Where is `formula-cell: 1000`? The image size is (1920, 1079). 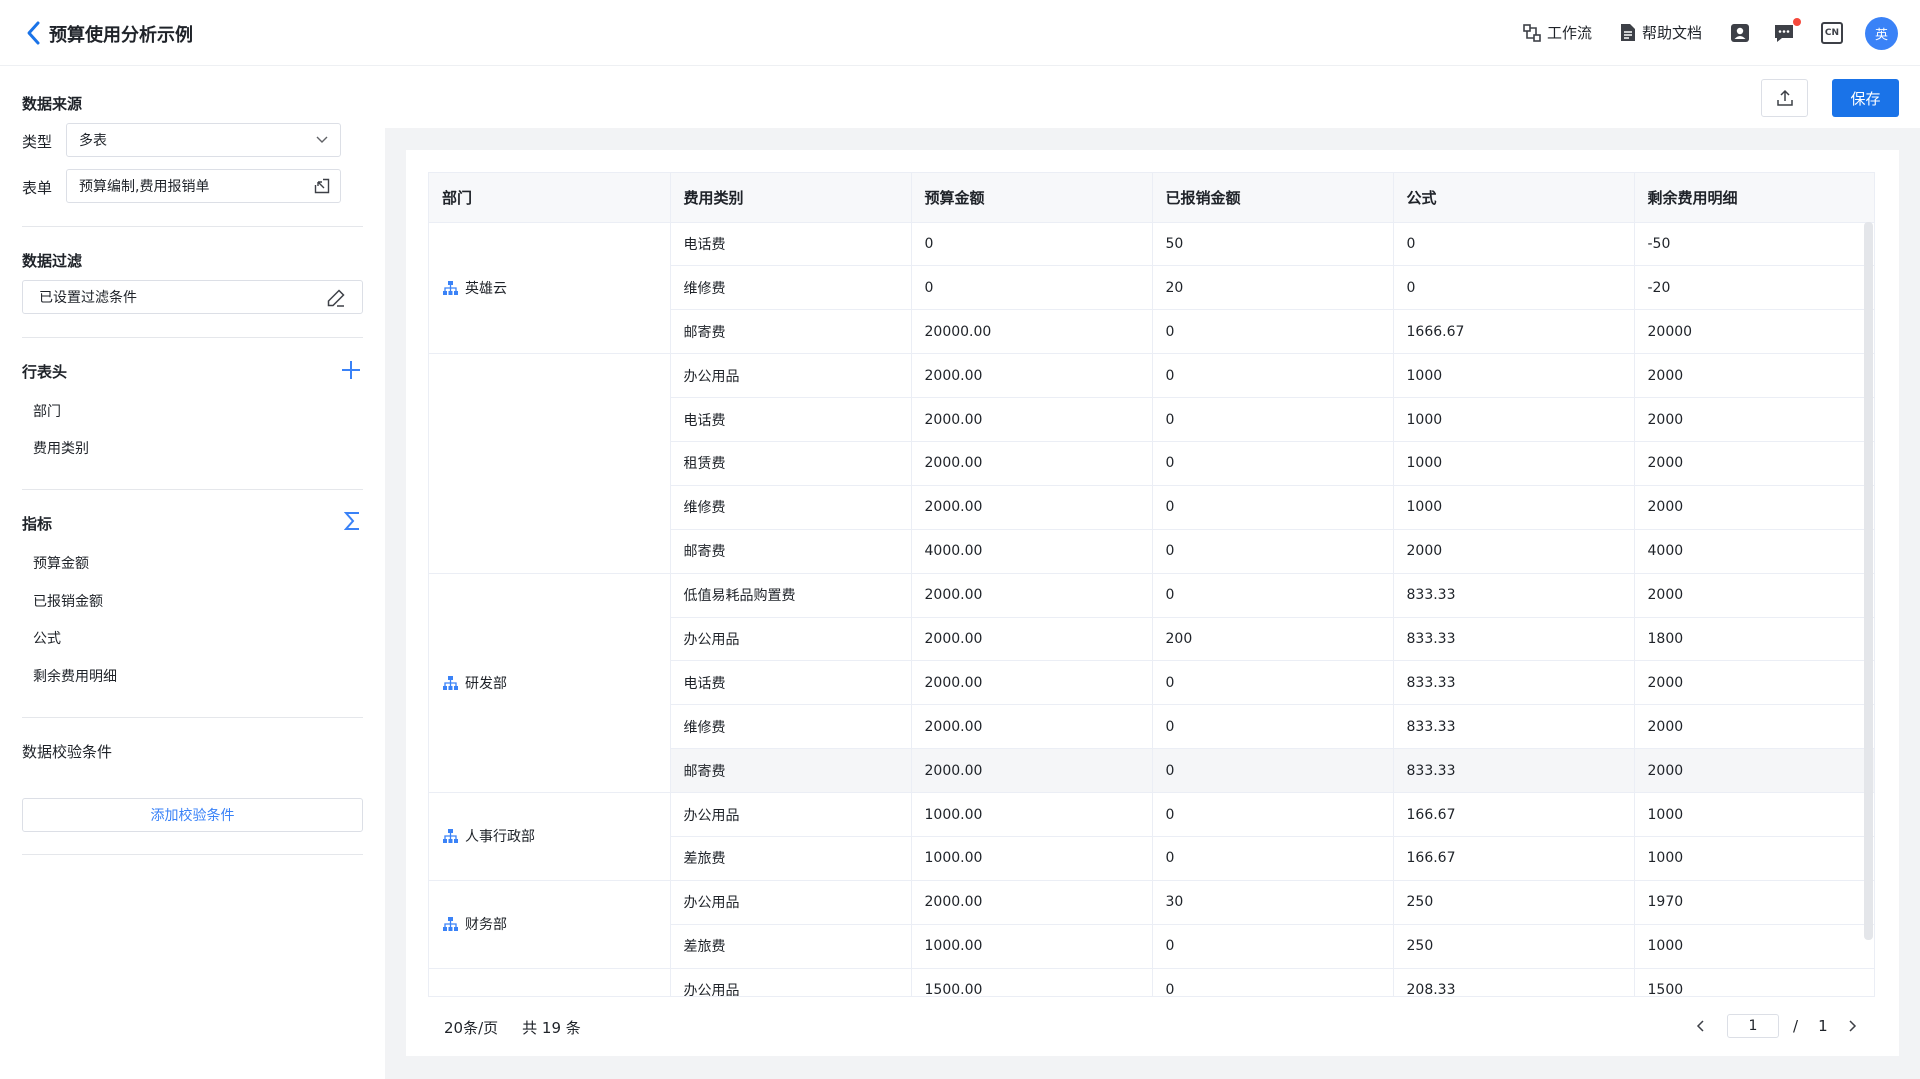 formula-cell: 1000 is located at coordinates (1514, 463).